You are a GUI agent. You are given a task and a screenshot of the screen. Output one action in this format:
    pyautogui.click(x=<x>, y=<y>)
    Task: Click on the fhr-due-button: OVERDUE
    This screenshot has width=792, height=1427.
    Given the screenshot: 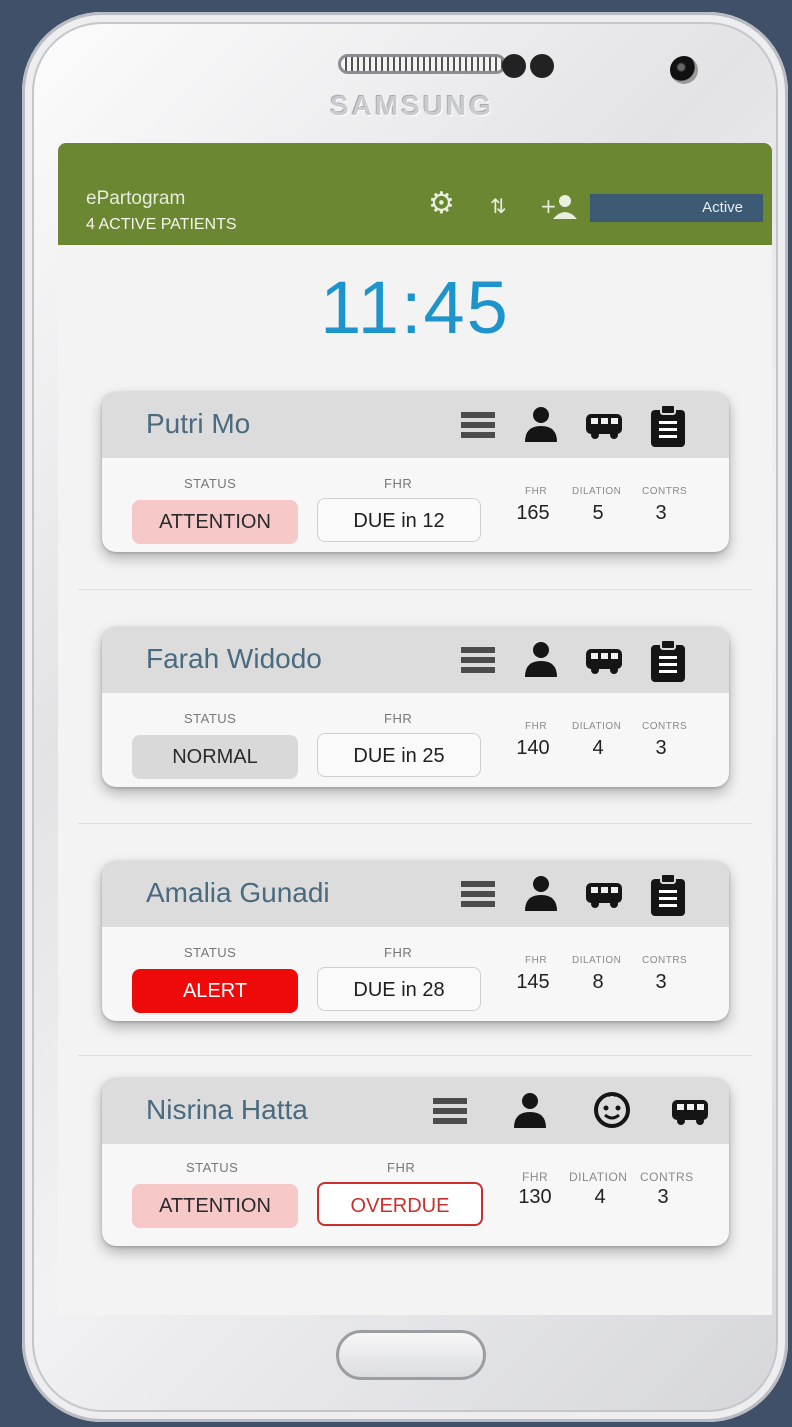 What is the action you would take?
    pyautogui.click(x=400, y=1204)
    